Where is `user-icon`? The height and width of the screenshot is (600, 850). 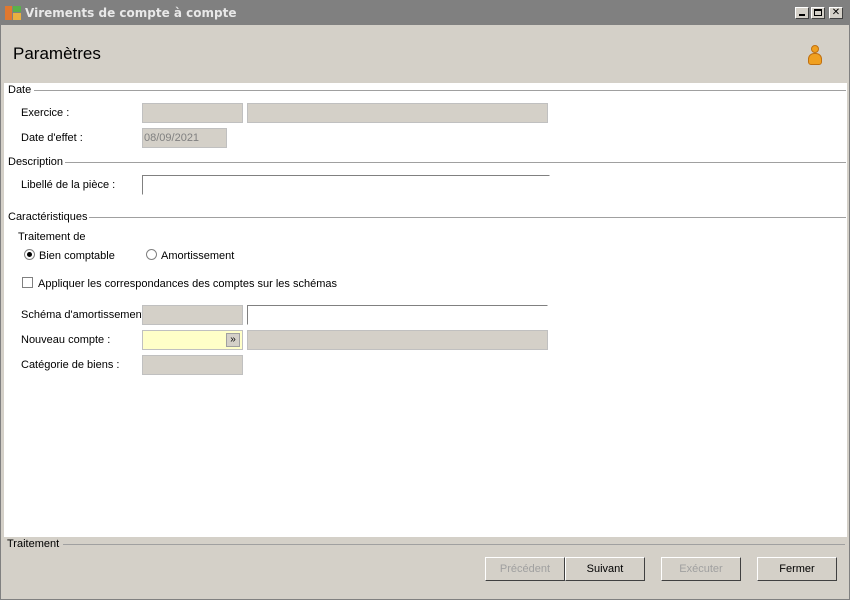
user-icon is located at coordinates (815, 56).